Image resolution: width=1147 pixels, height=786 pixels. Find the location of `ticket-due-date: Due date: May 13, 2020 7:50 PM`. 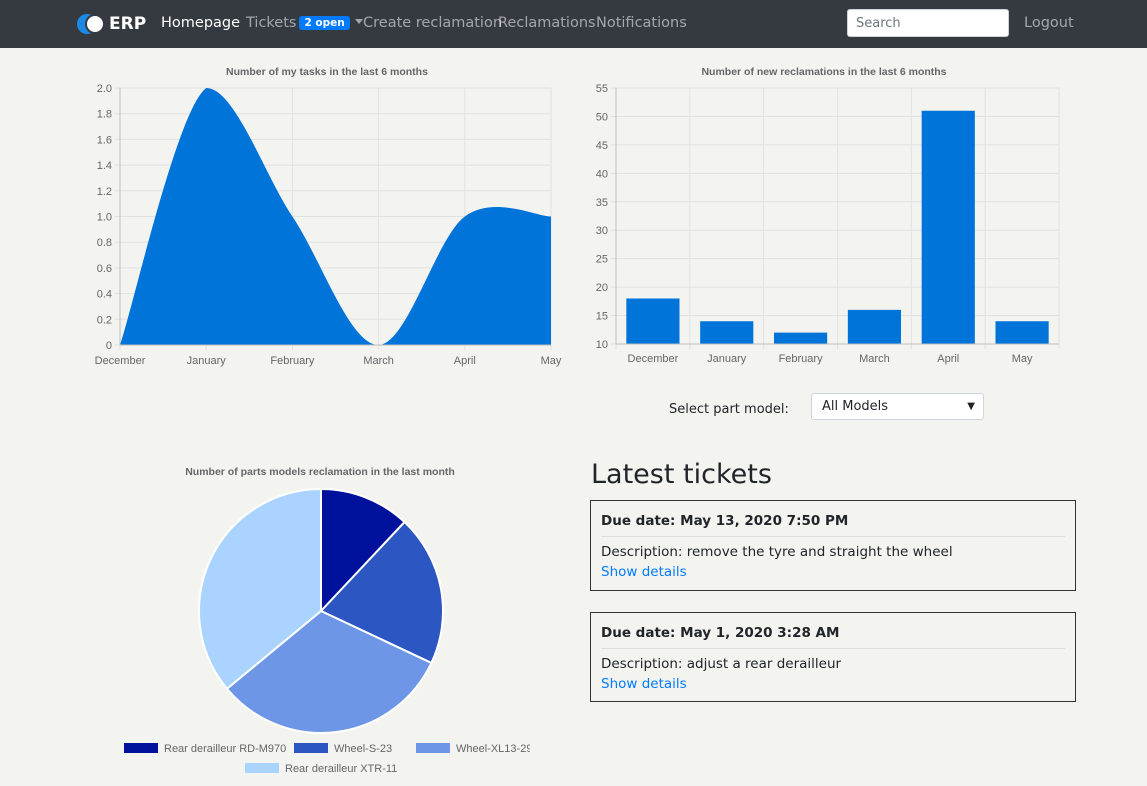

ticket-due-date: Due date: May 13, 2020 7:50 PM is located at coordinates (833, 519).